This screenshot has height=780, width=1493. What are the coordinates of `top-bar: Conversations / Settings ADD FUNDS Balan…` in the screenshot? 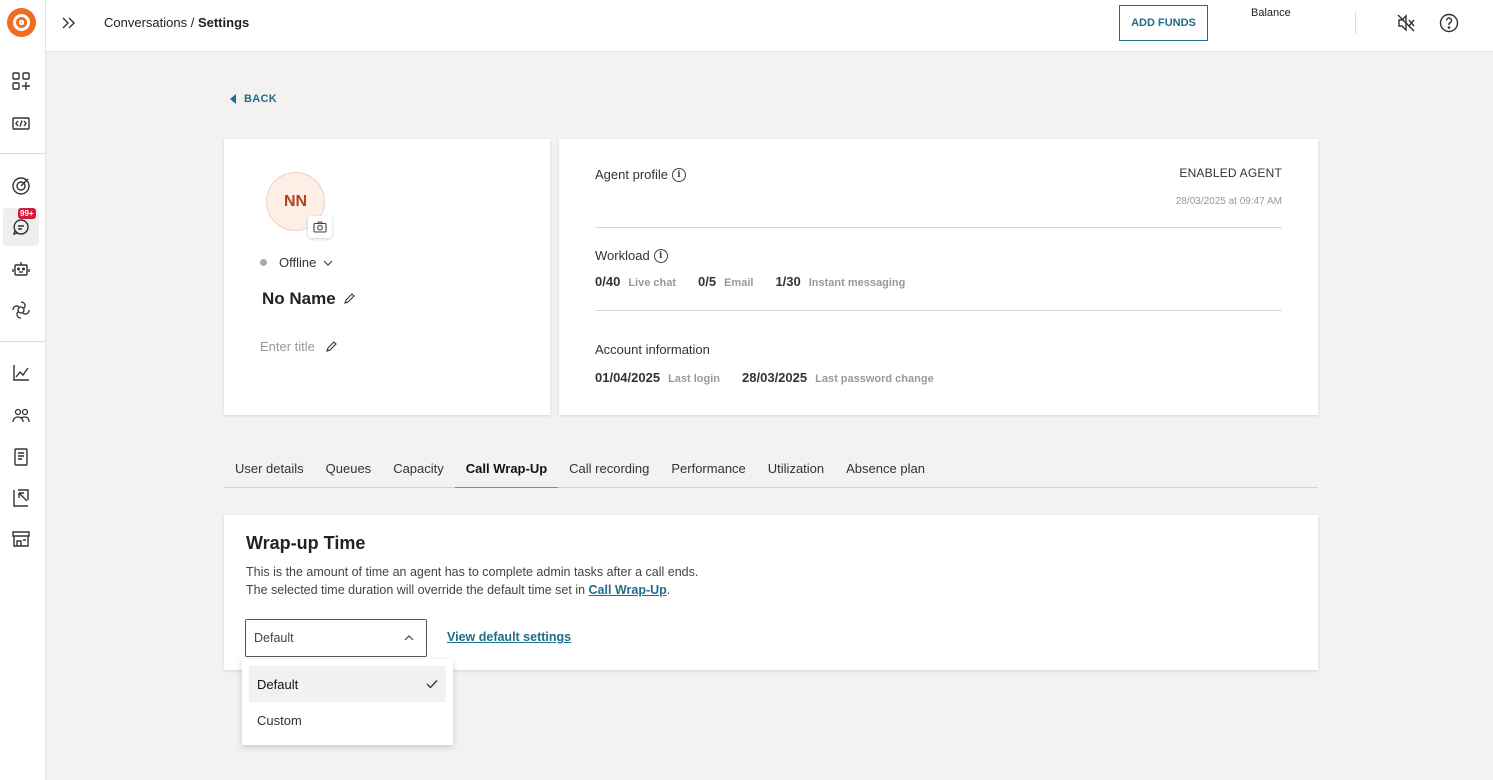 It's located at (769, 26).